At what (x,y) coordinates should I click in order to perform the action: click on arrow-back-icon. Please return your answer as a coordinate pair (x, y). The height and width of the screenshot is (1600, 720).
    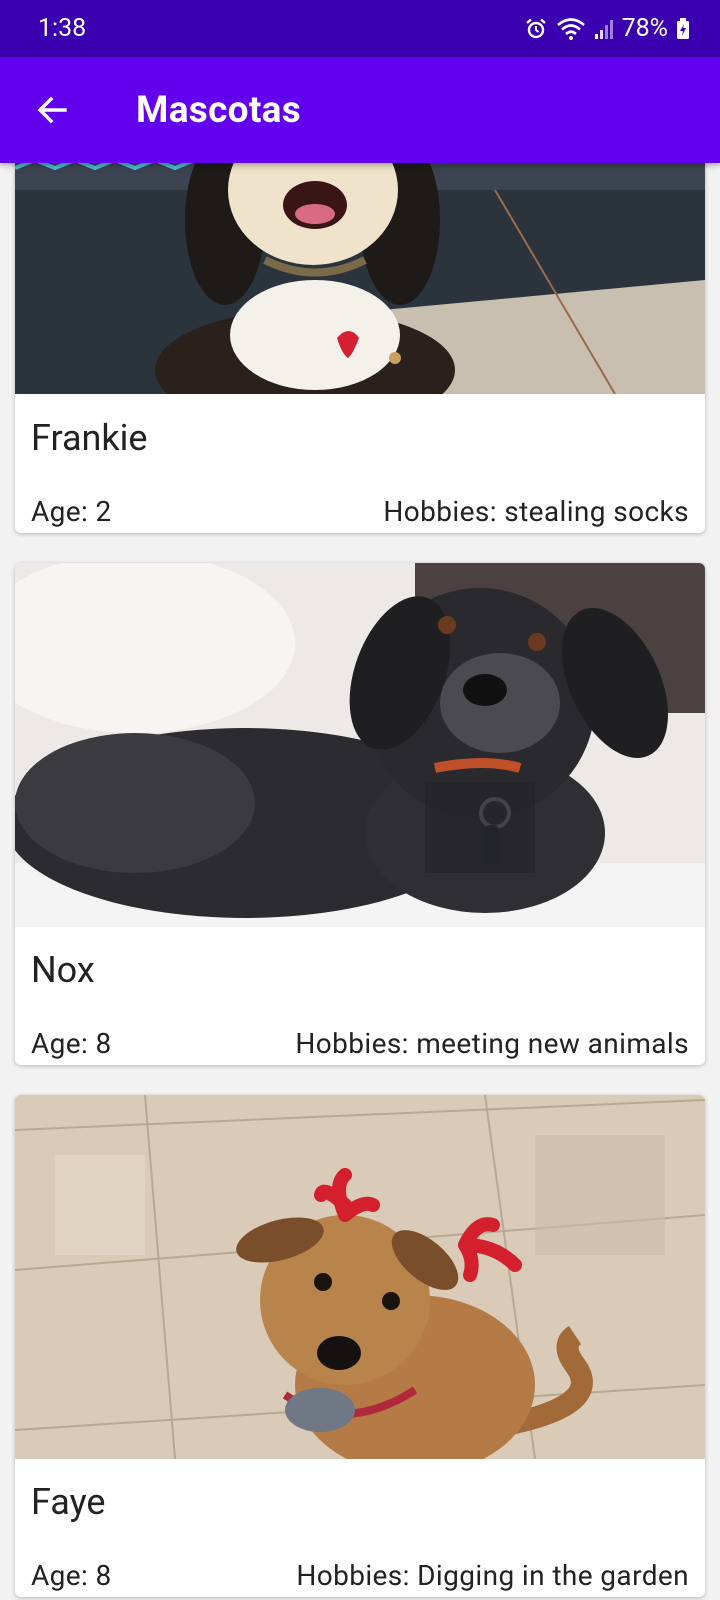
    Looking at the image, I should click on (52, 110).